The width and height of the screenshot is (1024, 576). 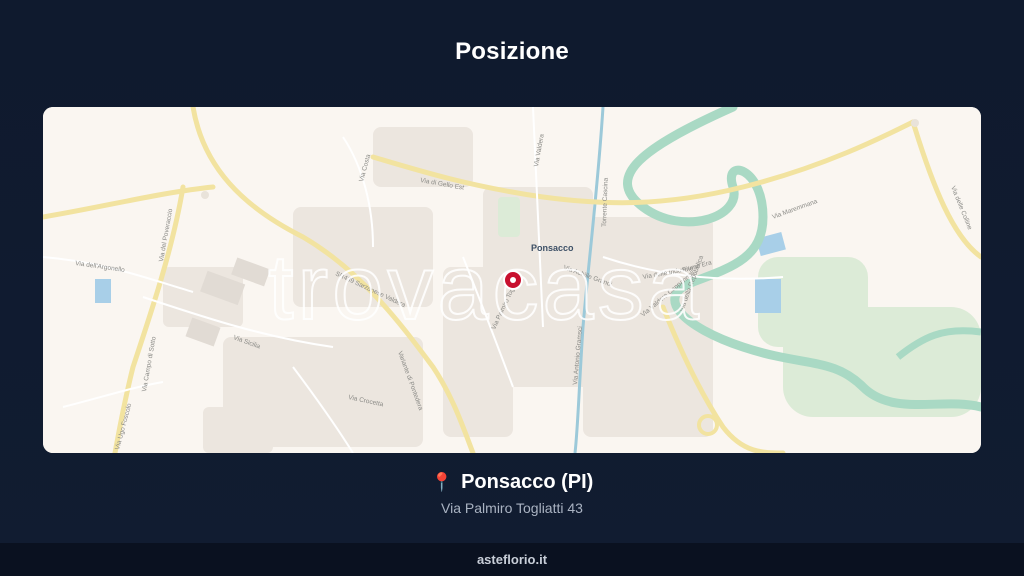 I want to click on footer-site-link: asteflorio.it, so click(x=512, y=559).